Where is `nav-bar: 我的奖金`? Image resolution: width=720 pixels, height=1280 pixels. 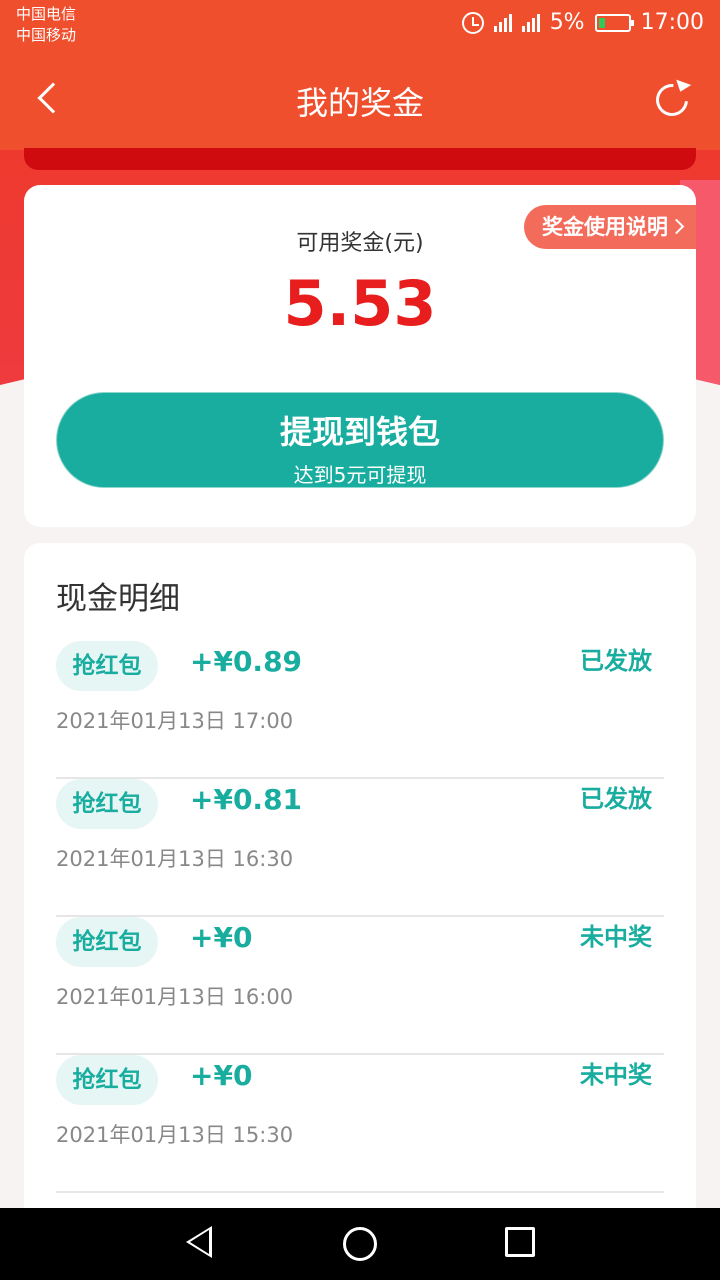
nav-bar: 我的奖金 is located at coordinates (360, 100).